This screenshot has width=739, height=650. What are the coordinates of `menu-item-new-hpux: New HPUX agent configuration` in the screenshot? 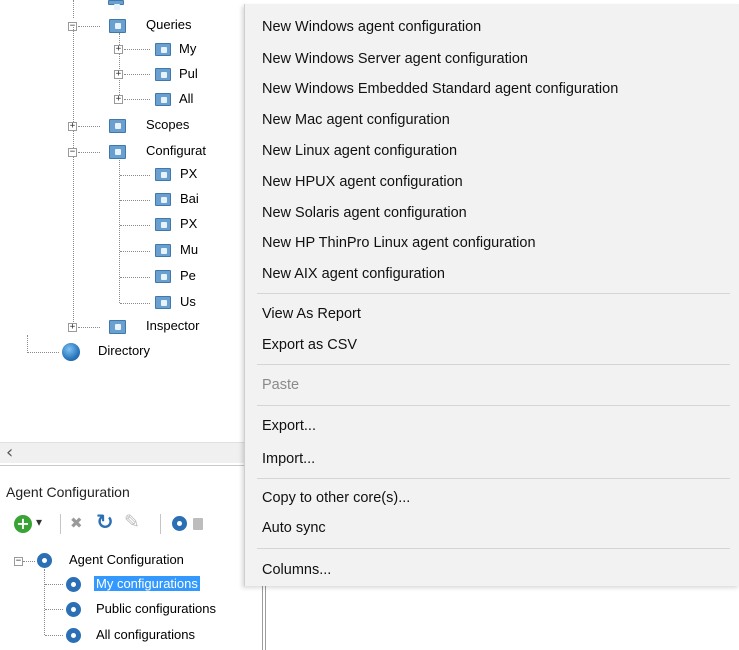 It's located at (362, 182).